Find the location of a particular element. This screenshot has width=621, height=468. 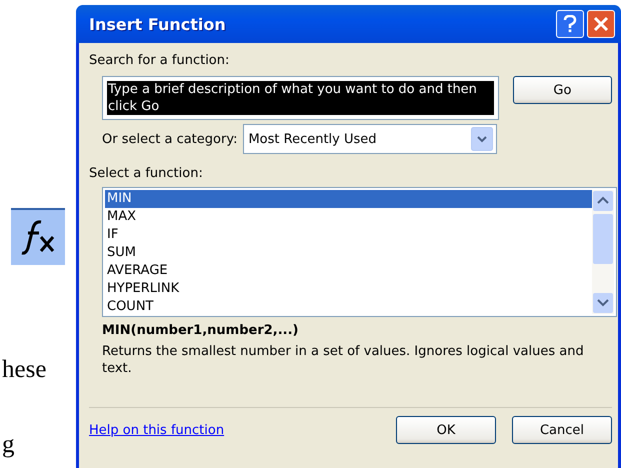

function-icon is located at coordinates (38, 236).